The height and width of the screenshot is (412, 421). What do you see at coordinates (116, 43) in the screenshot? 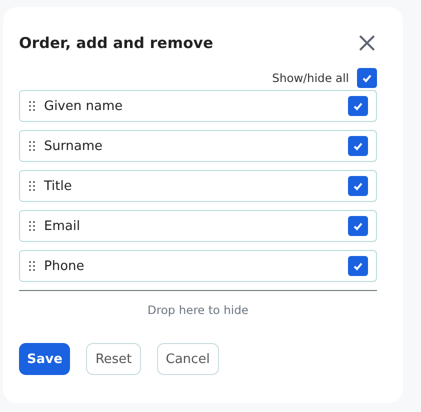
I see `dialog-title: Order, add and remove` at bounding box center [116, 43].